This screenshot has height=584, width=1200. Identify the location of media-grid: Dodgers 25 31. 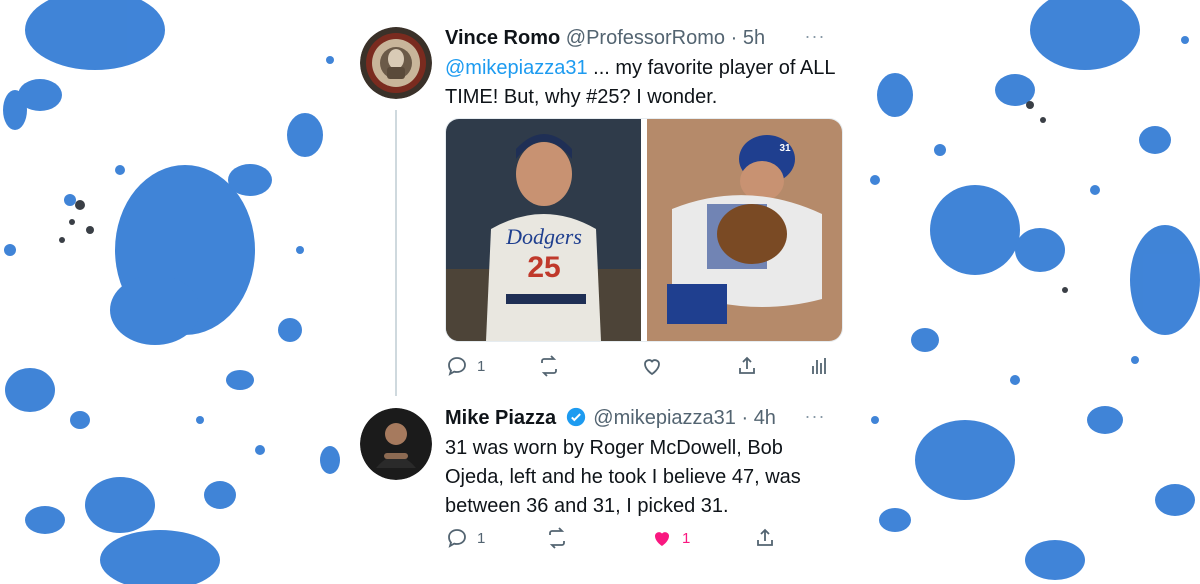
(644, 230).